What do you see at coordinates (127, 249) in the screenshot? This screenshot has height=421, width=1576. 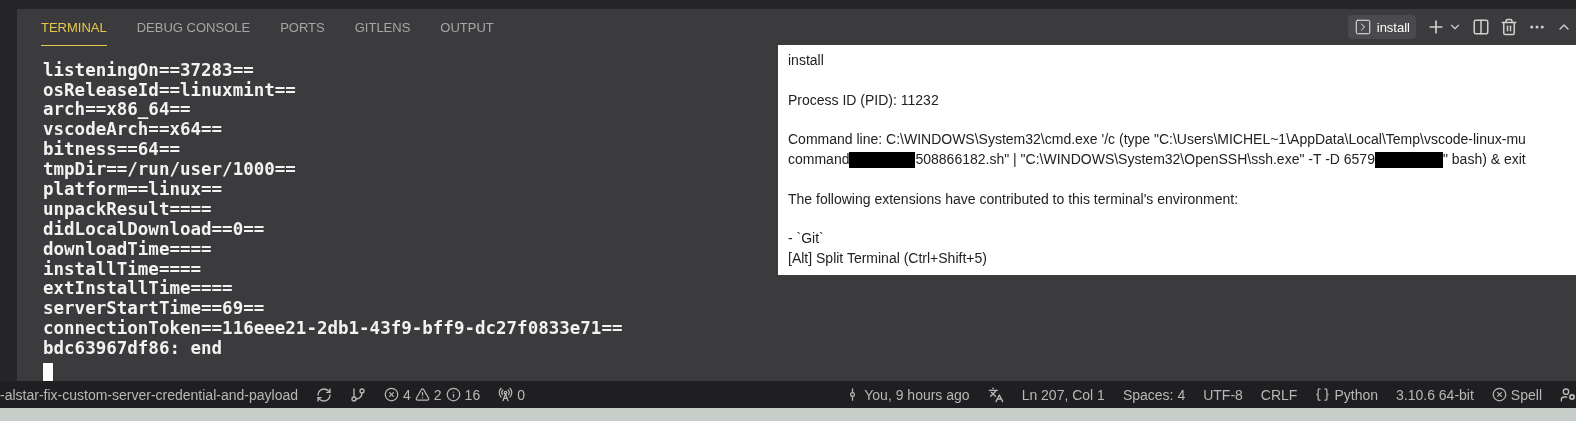 I see `terminal-line: downloadTime====` at bounding box center [127, 249].